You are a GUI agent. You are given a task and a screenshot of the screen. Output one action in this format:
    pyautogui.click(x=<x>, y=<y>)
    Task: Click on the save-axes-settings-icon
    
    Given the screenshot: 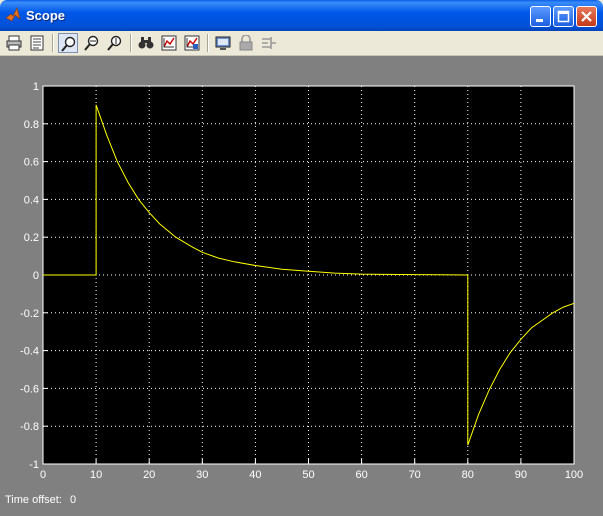 What is the action you would take?
    pyautogui.click(x=169, y=43)
    